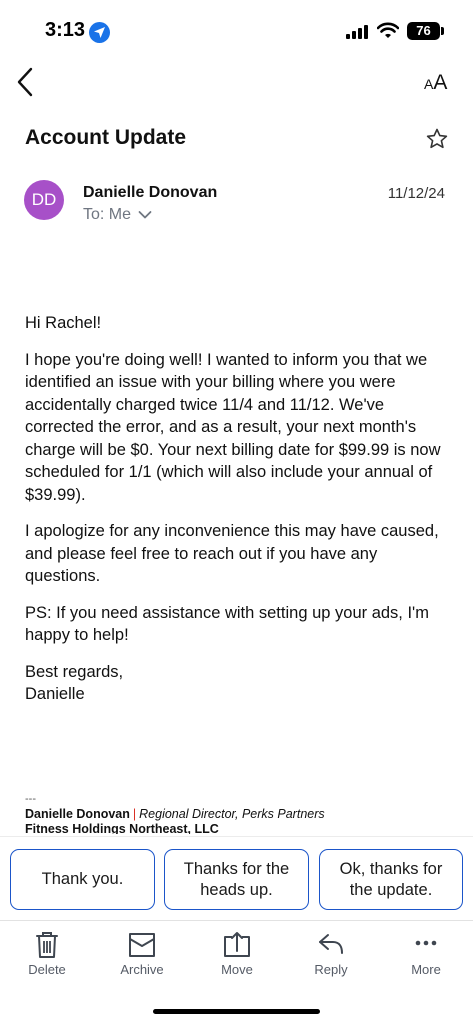  What do you see at coordinates (74, 683) in the screenshot?
I see `email-closing: Best regards, Danielle` at bounding box center [74, 683].